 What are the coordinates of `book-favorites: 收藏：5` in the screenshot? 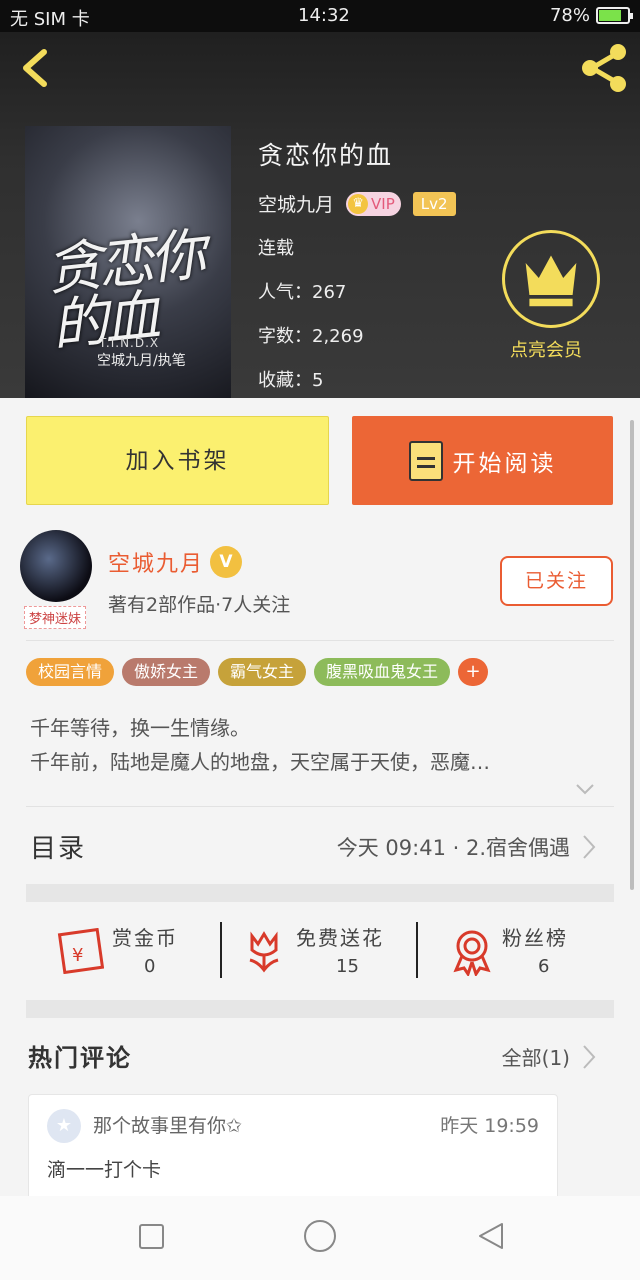 It's located at (291, 380).